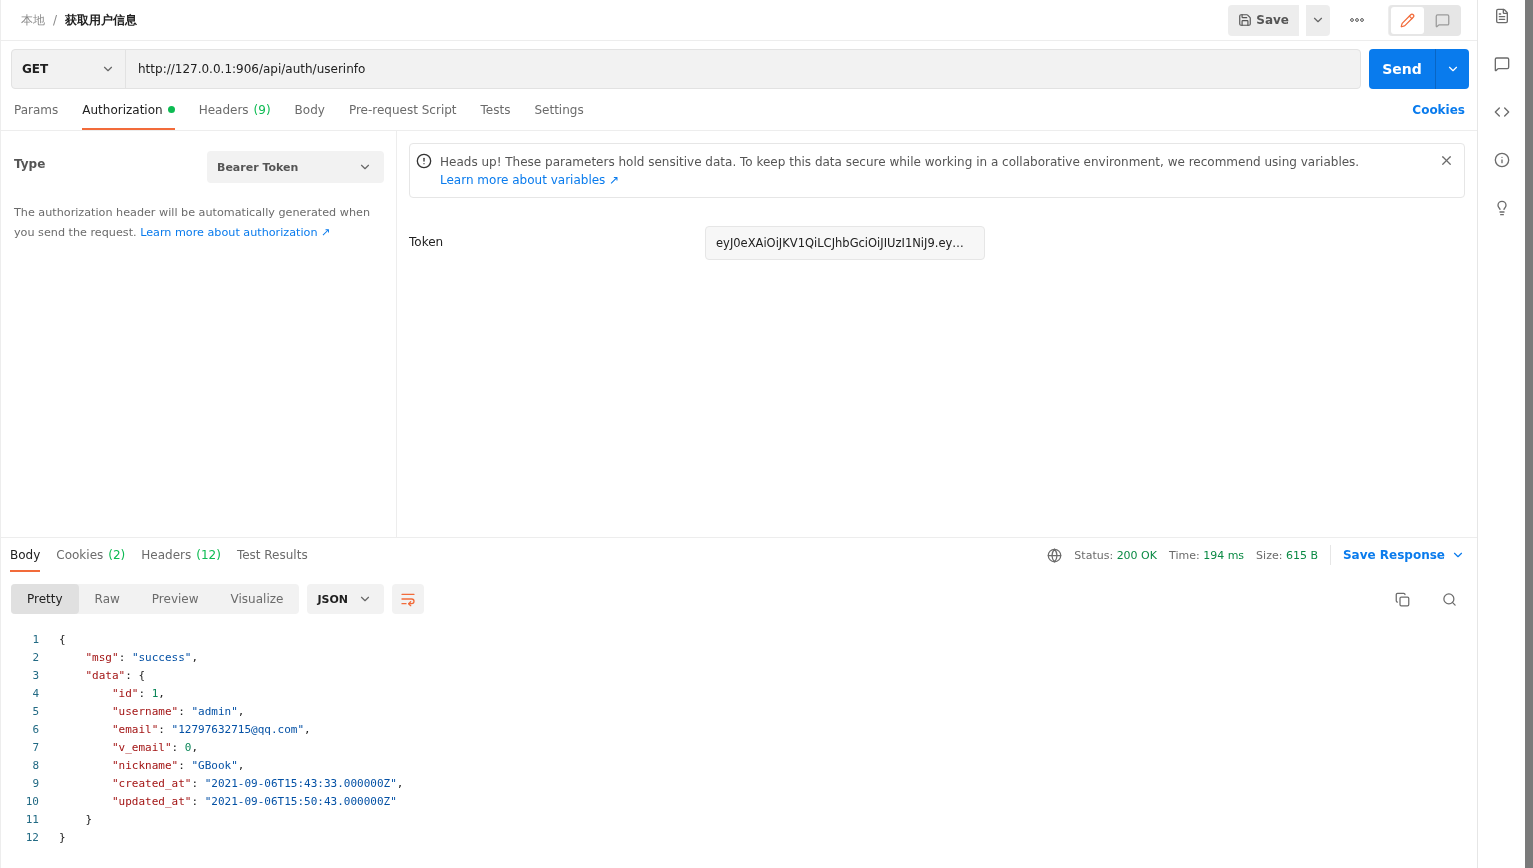  Describe the element at coordinates (155, 747) in the screenshot. I see `code-line: "v_email": 0,` at that location.